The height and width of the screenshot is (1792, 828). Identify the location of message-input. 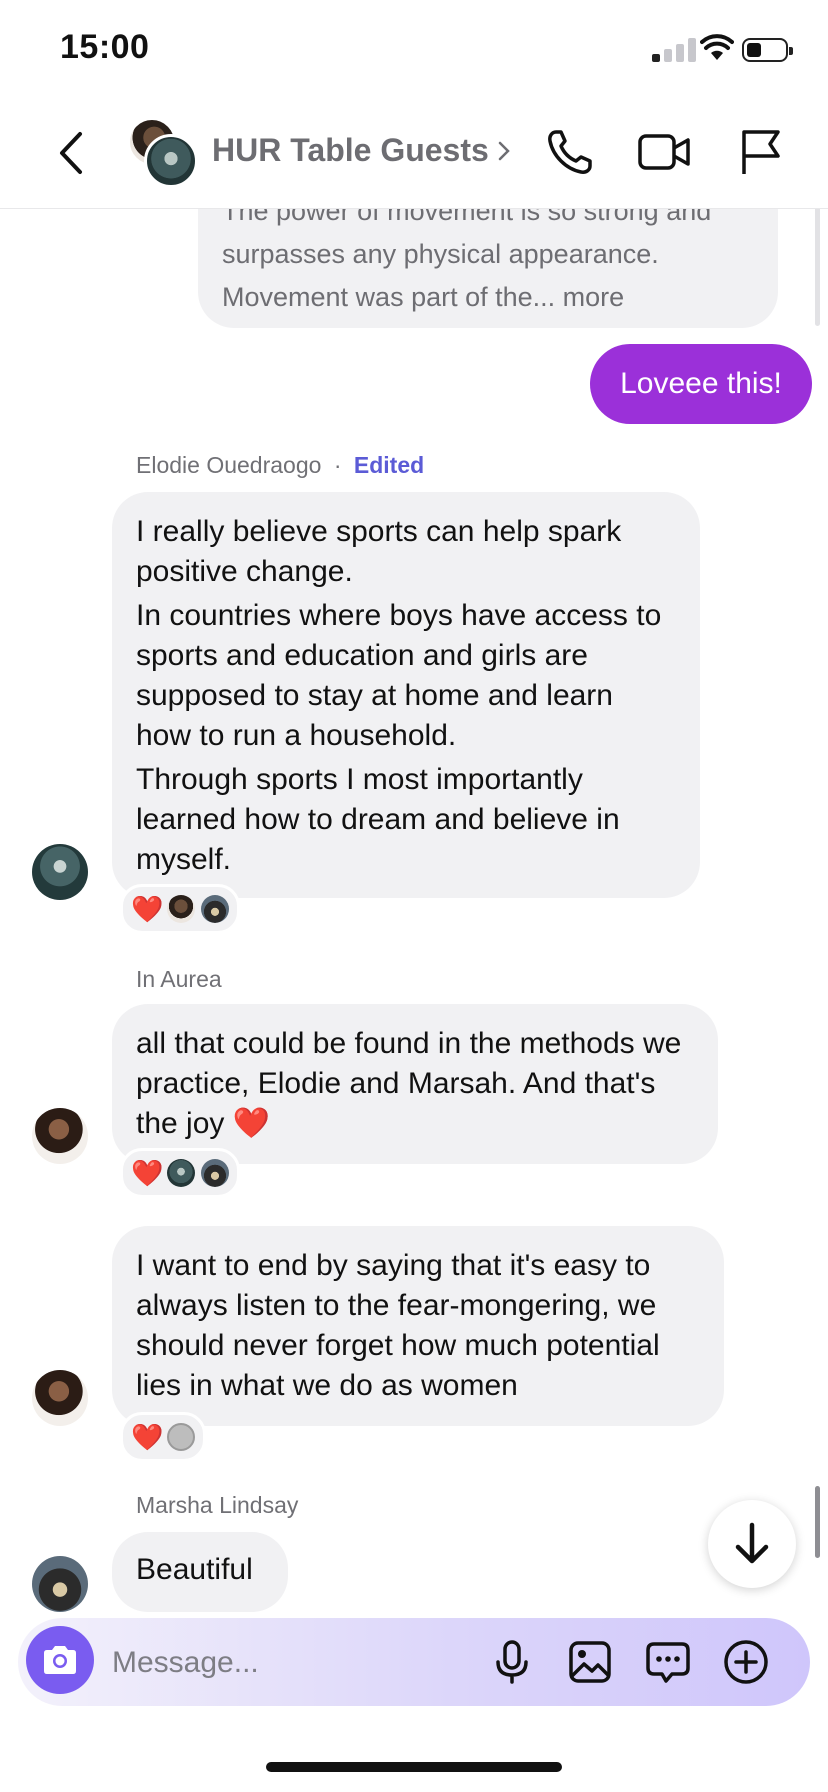
(302, 1663).